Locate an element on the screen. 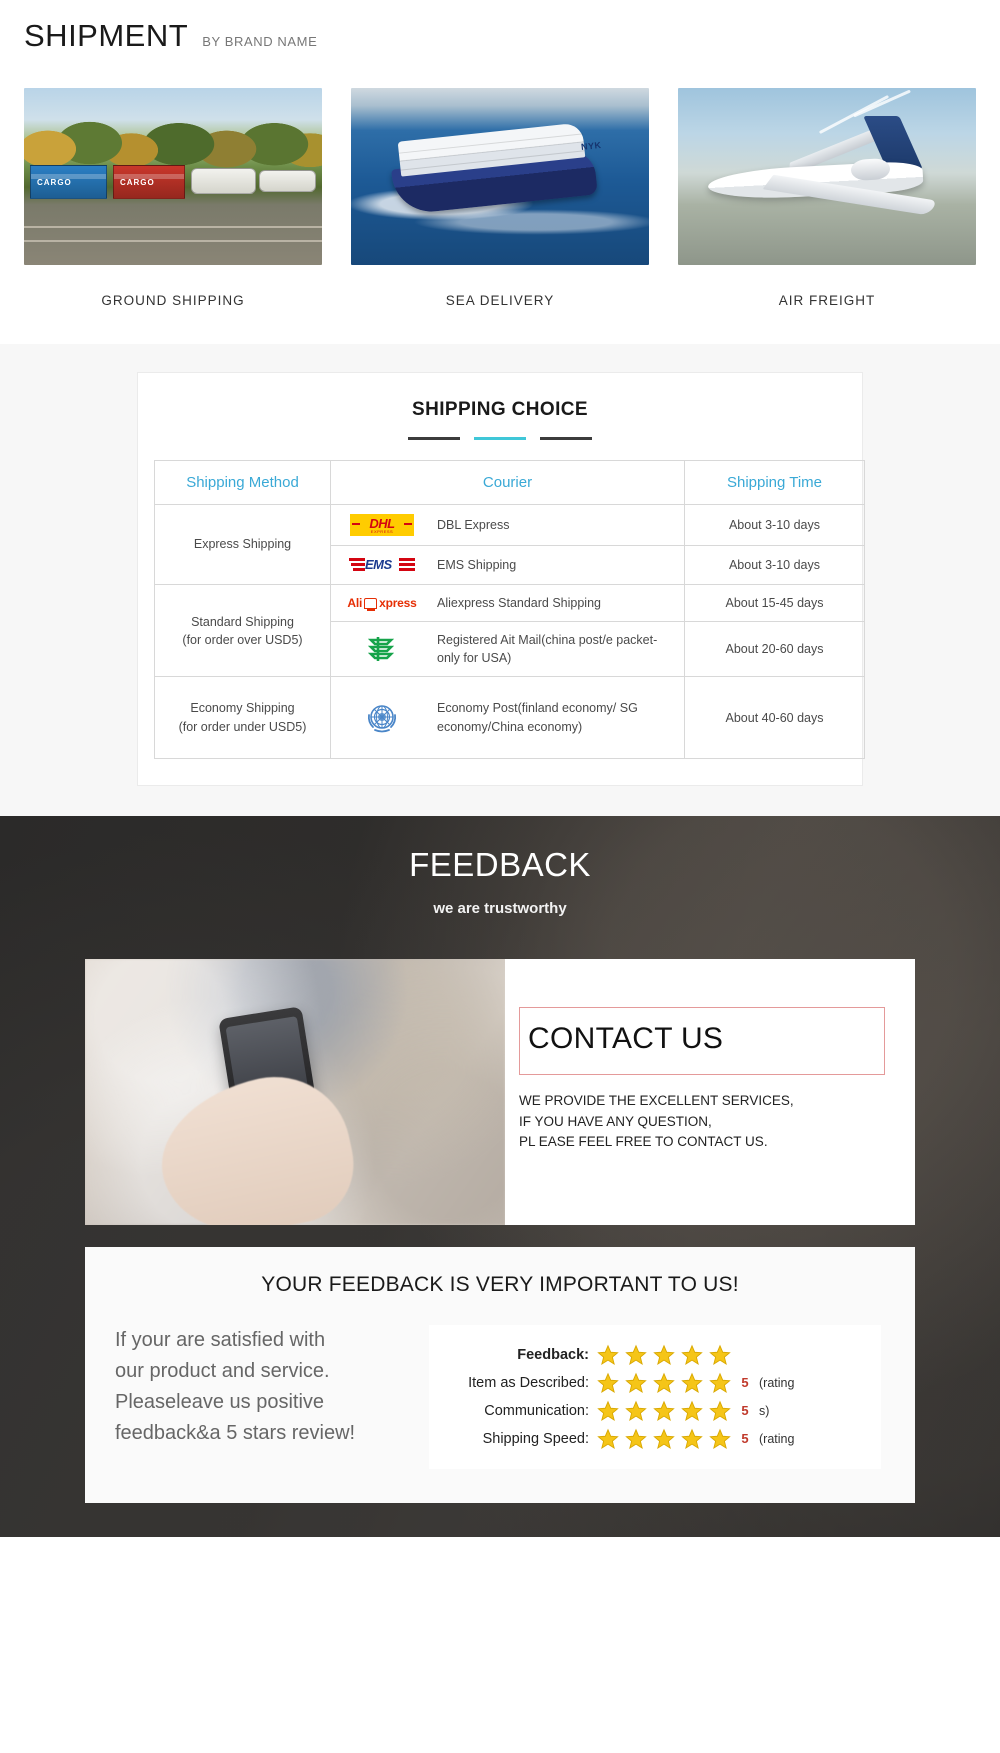 The image size is (1000, 1753). ems-logo: EMS is located at coordinates (382, 565).